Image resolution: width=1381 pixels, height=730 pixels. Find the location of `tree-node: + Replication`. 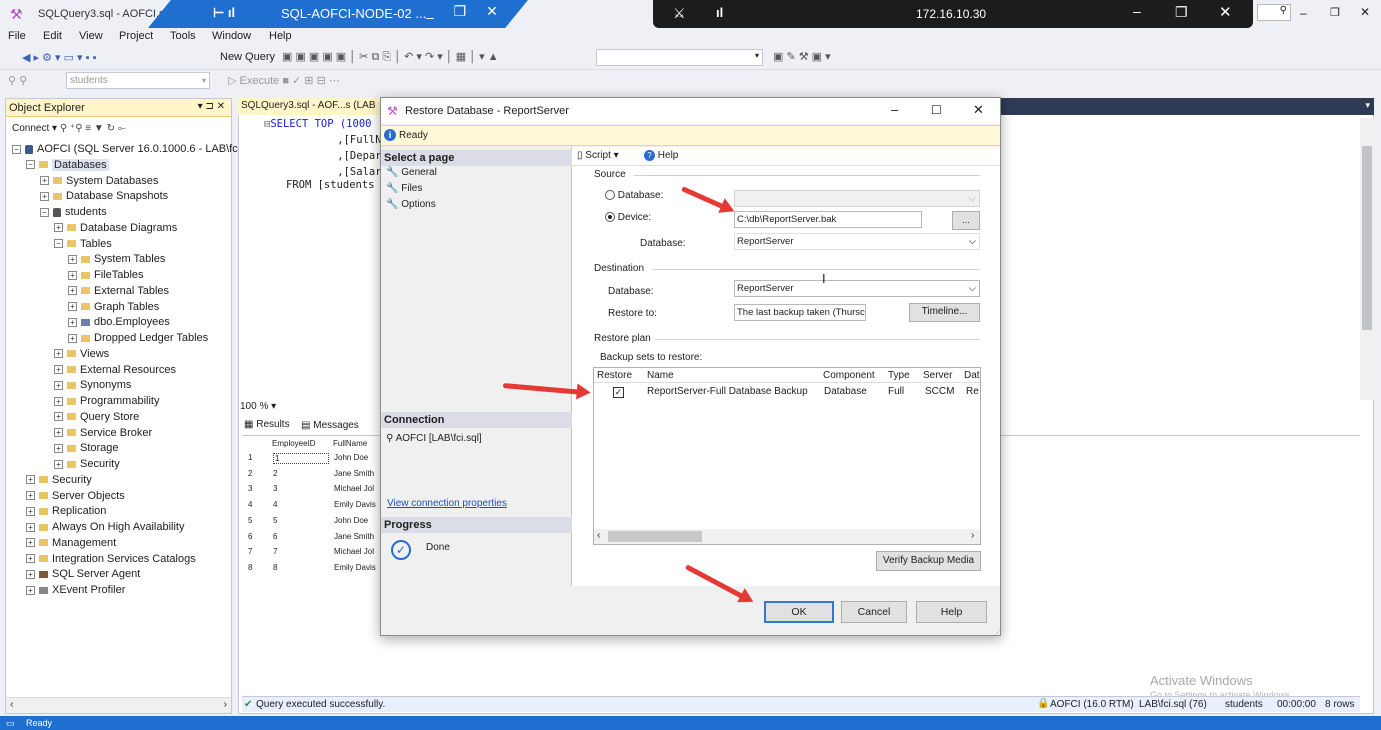

tree-node: + Replication is located at coordinates (66, 511).